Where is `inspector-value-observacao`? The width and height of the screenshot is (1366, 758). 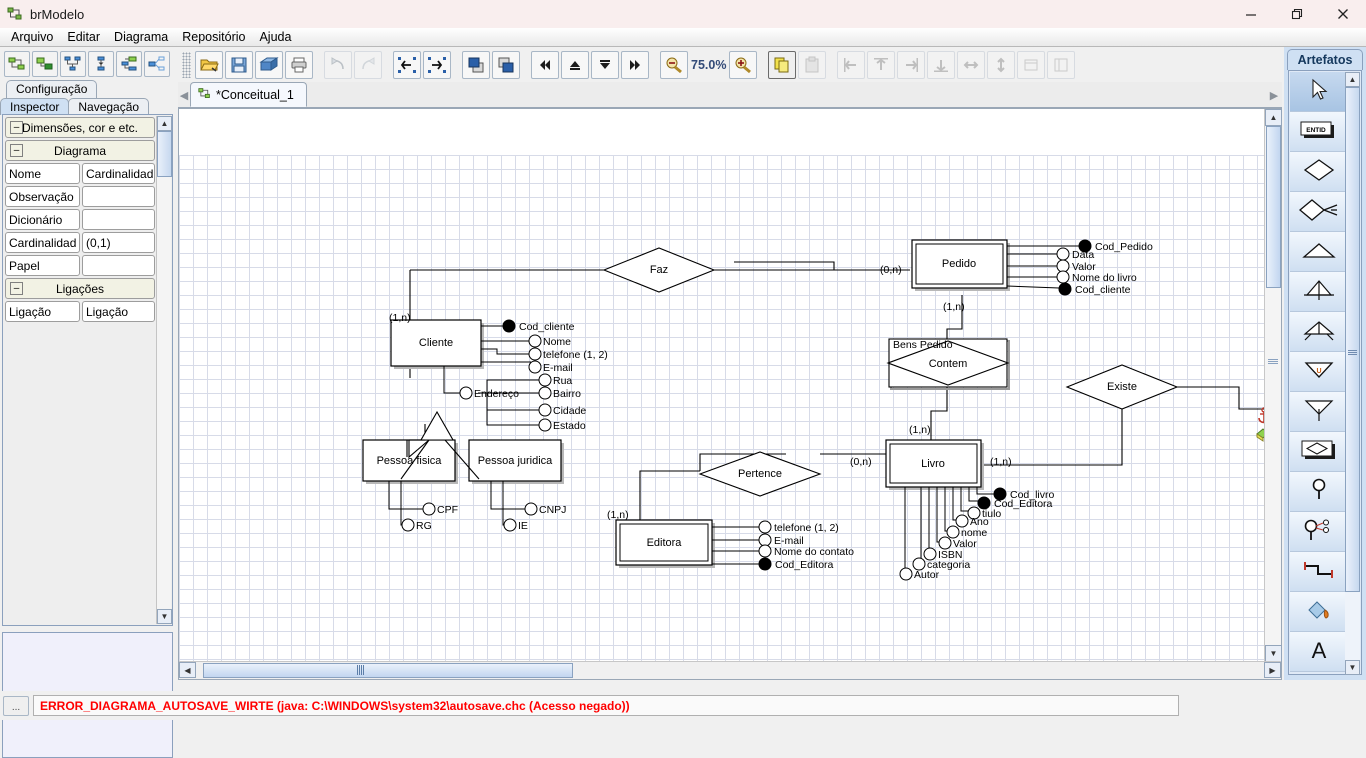 inspector-value-observacao is located at coordinates (118, 196).